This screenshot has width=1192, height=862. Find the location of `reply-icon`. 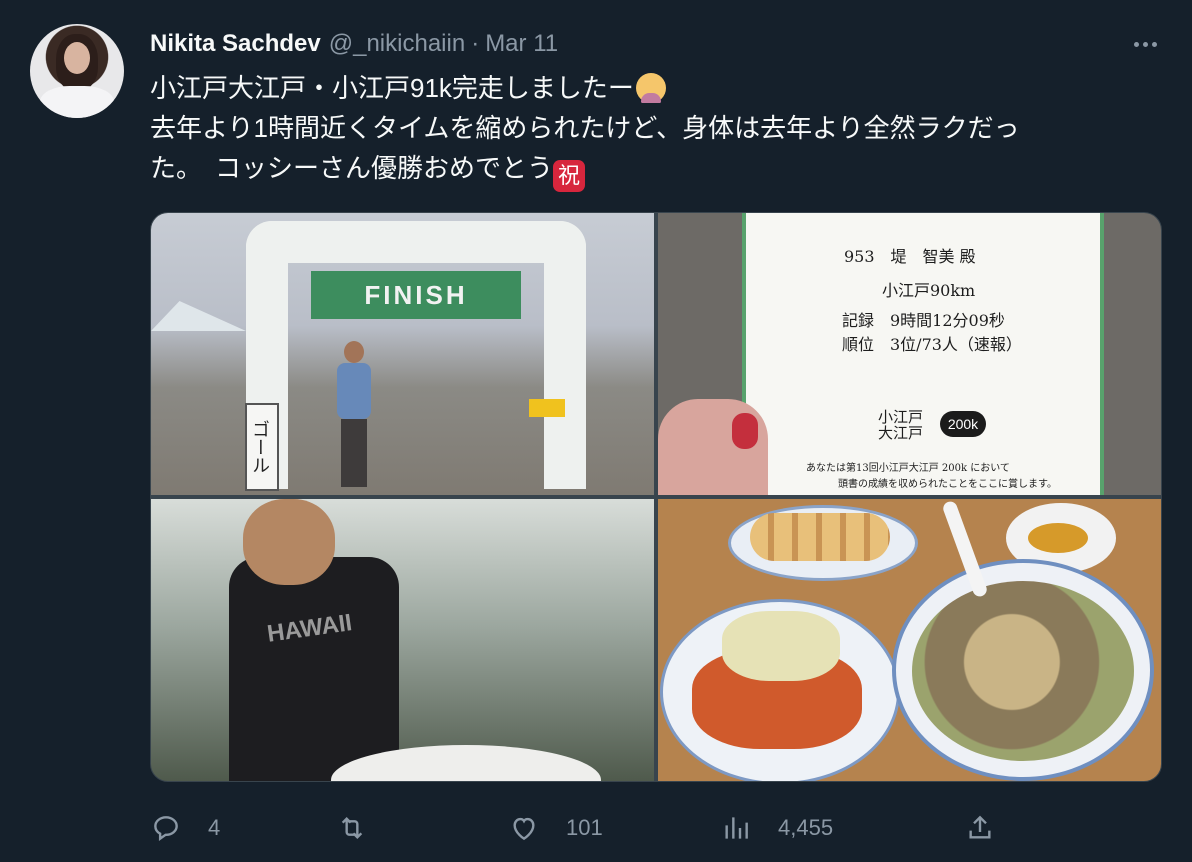

reply-icon is located at coordinates (166, 828).